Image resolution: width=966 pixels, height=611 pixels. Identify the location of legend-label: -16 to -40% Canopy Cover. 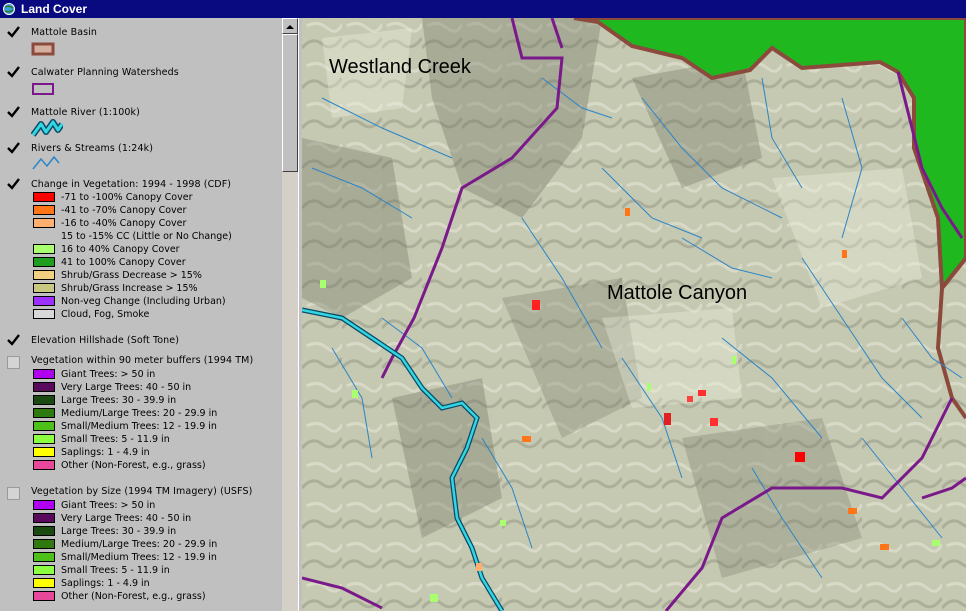
(124, 223).